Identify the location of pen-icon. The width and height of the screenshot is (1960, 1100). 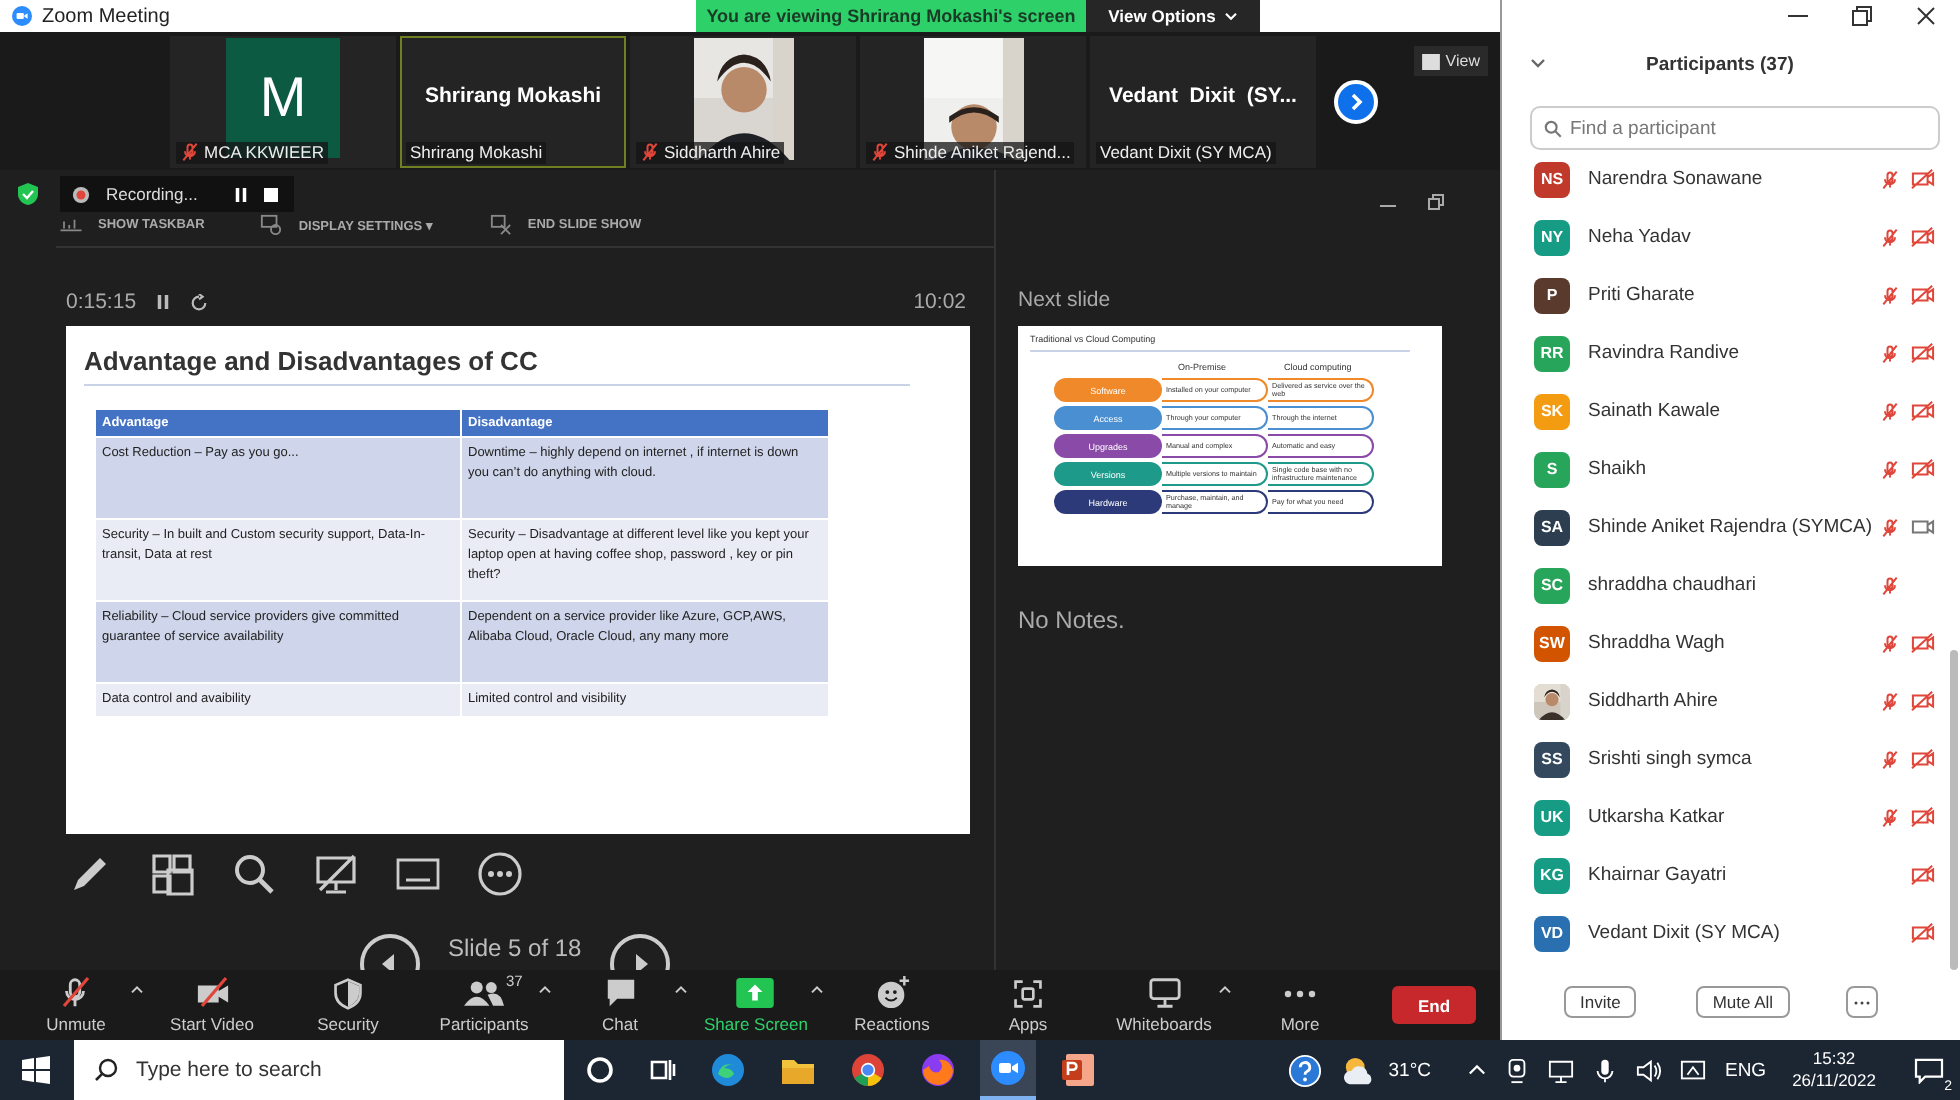
(90, 874).